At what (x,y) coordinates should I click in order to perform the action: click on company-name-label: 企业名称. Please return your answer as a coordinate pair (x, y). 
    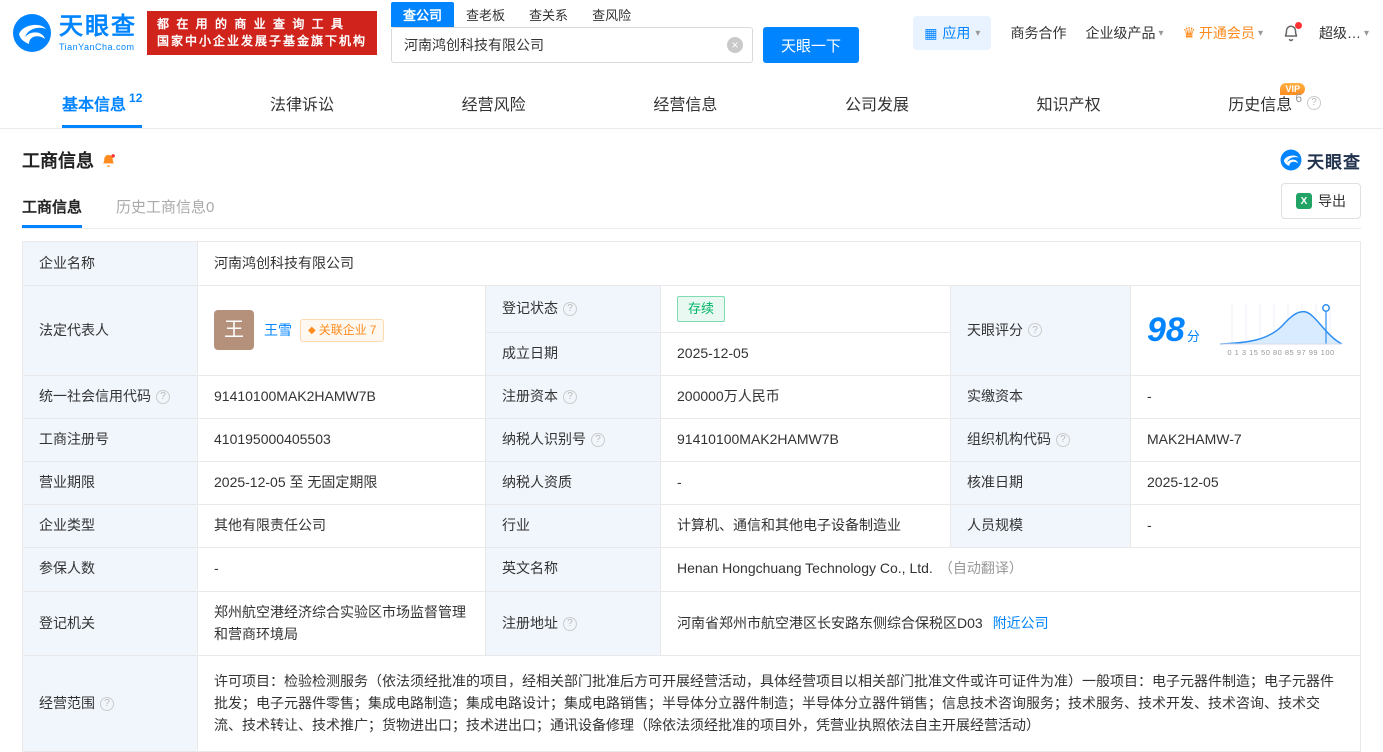
    Looking at the image, I should click on (110, 263).